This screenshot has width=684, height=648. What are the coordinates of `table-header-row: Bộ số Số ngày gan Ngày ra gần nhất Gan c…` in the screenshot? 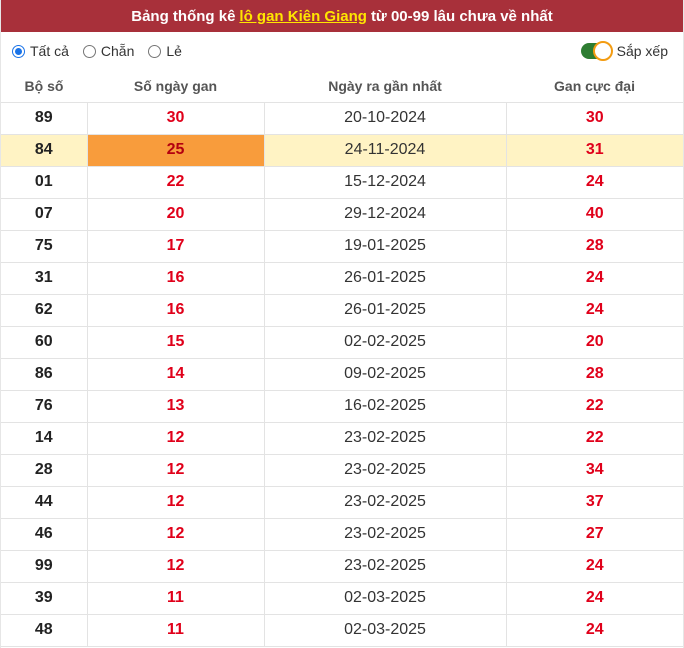 It's located at (342, 86).